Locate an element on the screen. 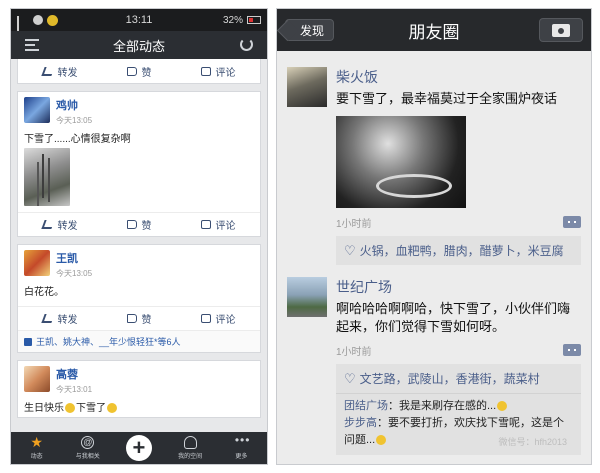 The width and height of the screenshot is (600, 473). page-title: 全部动态 is located at coordinates (138, 46).